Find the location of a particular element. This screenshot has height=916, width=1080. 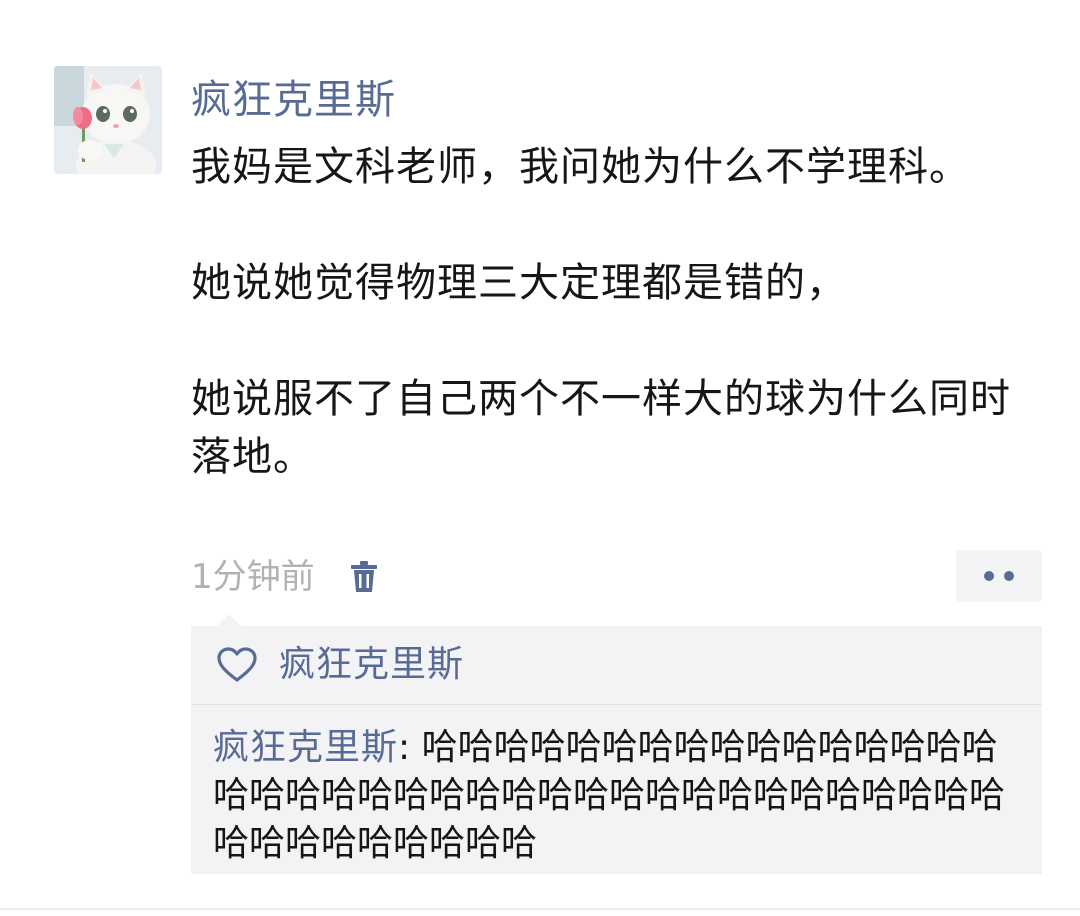

like-user-name: 疯狂克里斯 is located at coordinates (371, 665).